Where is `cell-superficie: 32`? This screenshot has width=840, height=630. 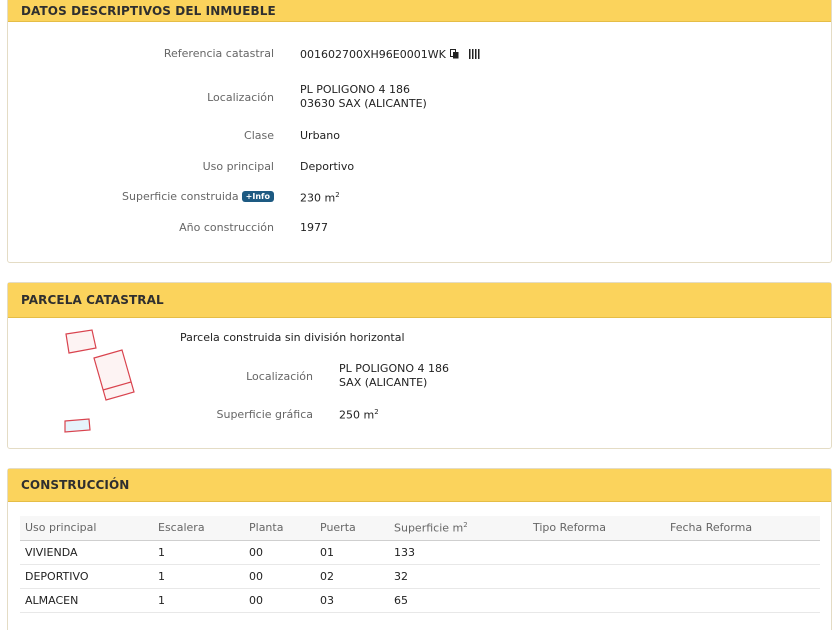
cell-superficie: 32 is located at coordinates (458, 576).